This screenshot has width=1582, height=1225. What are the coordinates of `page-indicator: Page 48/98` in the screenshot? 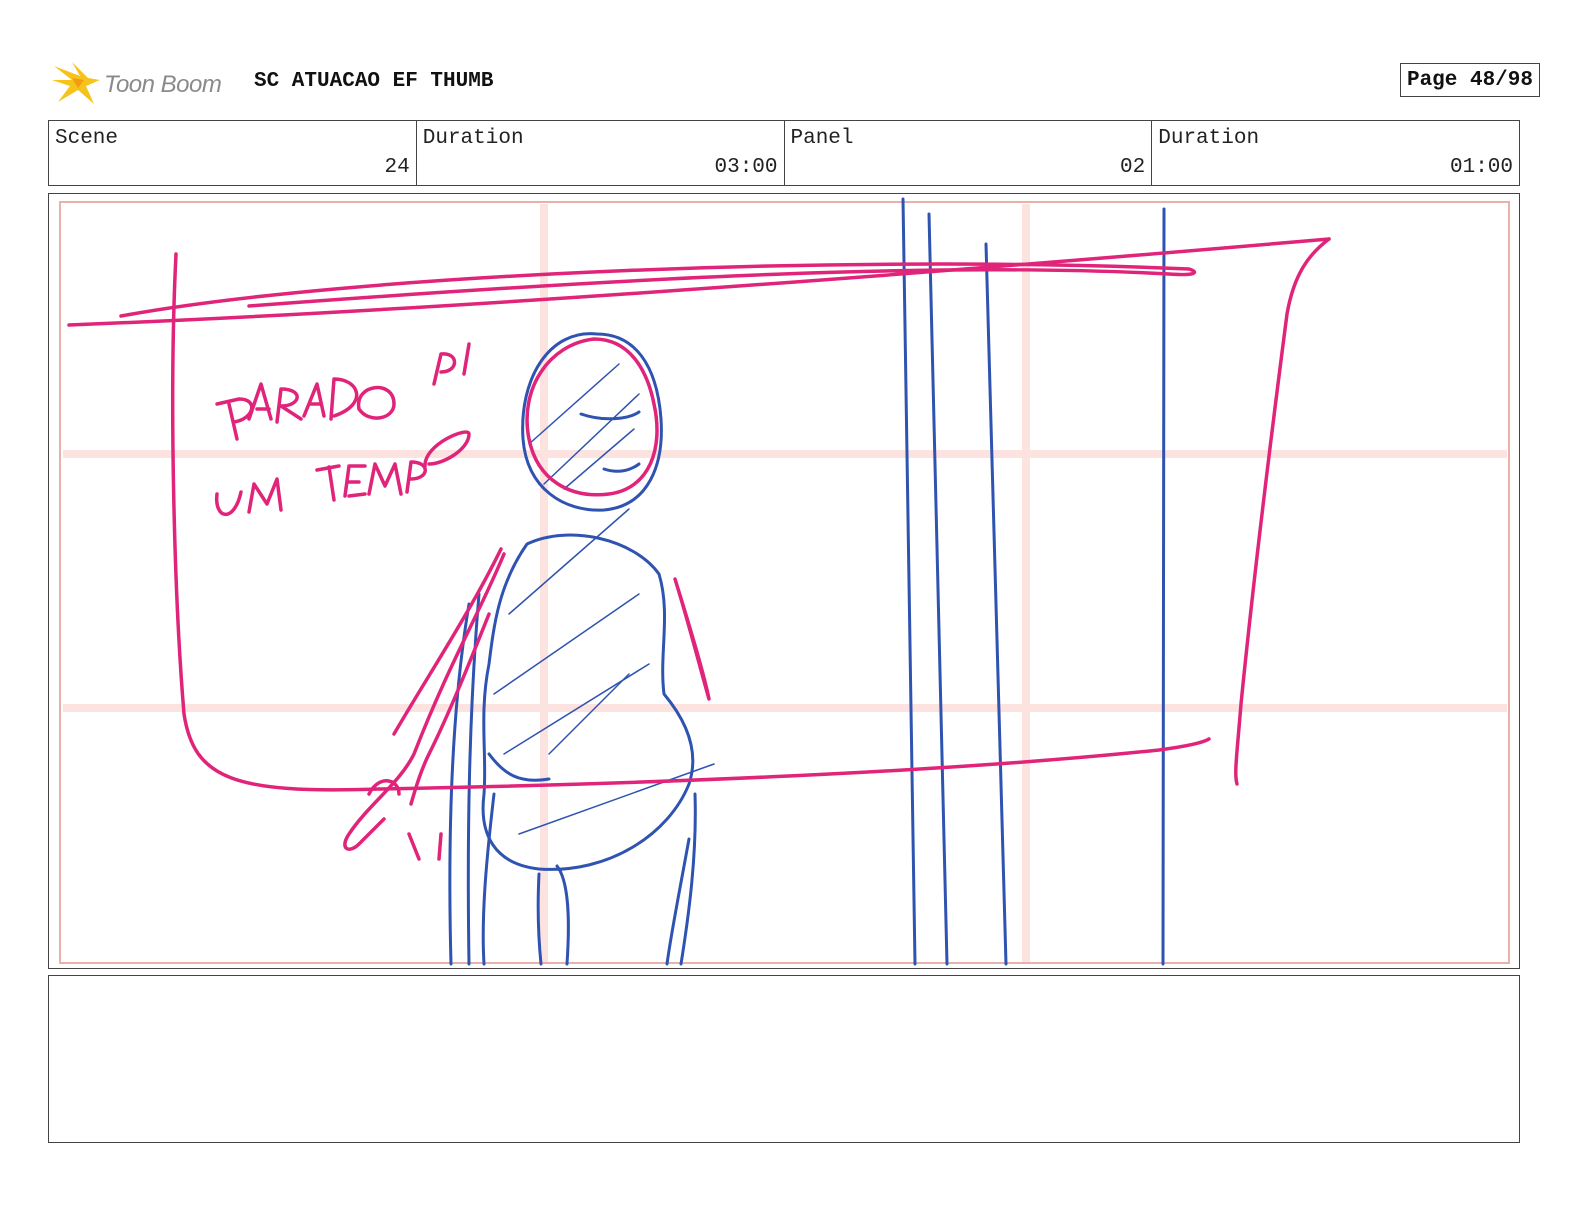 It's located at (1469, 80).